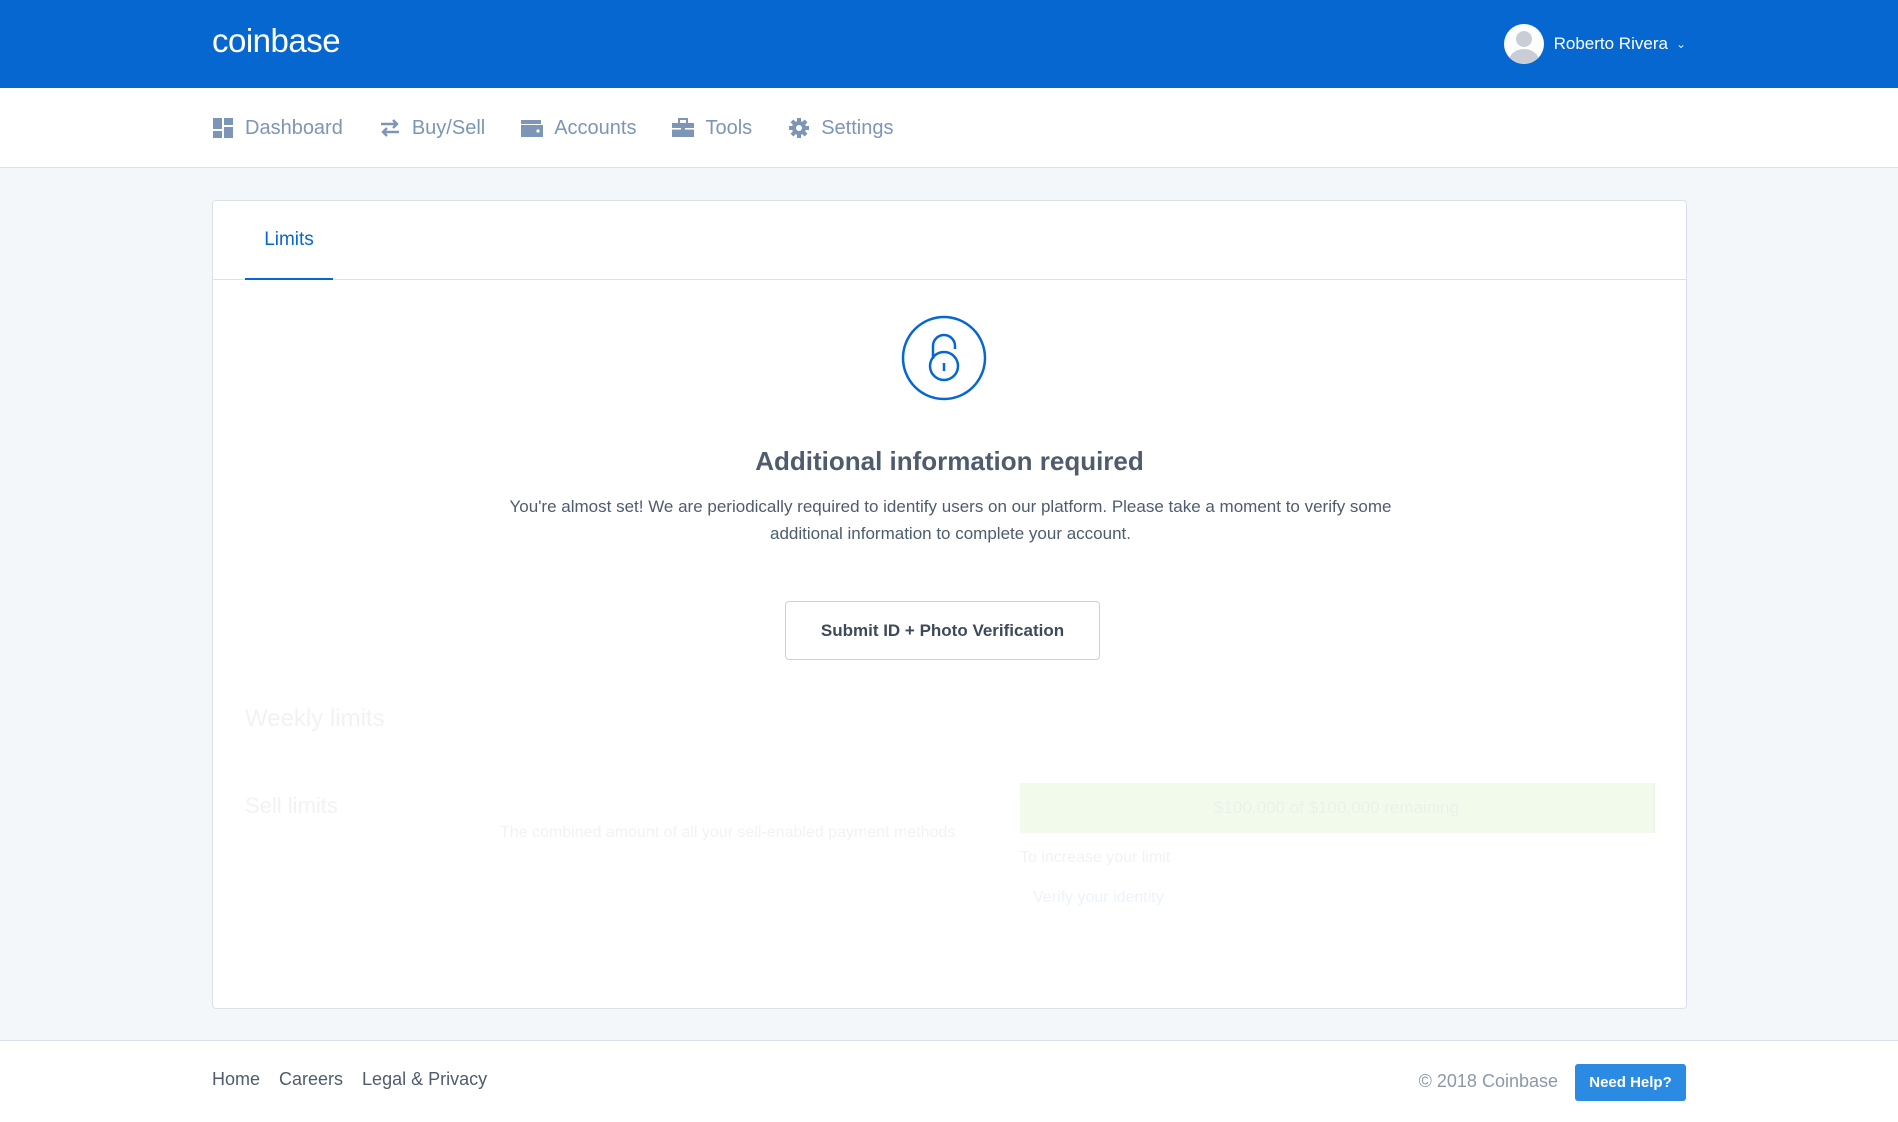 Image resolution: width=1898 pixels, height=1122 pixels. I want to click on submit-id-verification-button: Submit ID + Photo Verification, so click(942, 630).